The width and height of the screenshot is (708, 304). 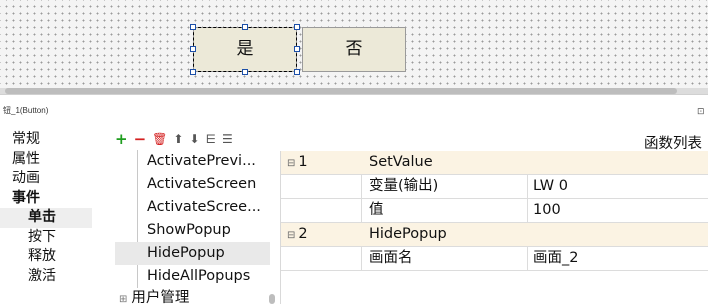 I want to click on remove-icon: −, so click(x=140, y=139).